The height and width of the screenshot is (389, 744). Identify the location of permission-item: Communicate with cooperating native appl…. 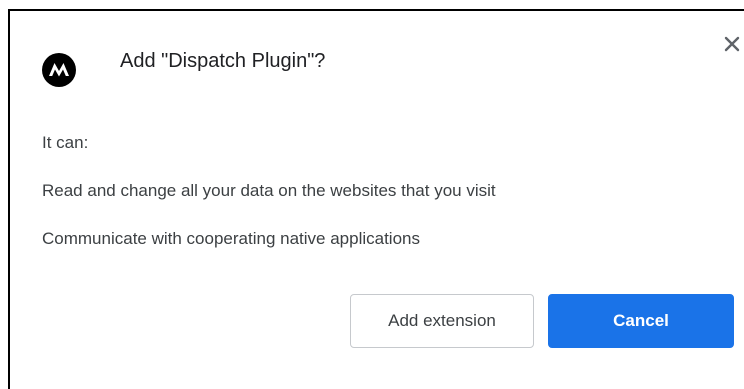
(231, 238).